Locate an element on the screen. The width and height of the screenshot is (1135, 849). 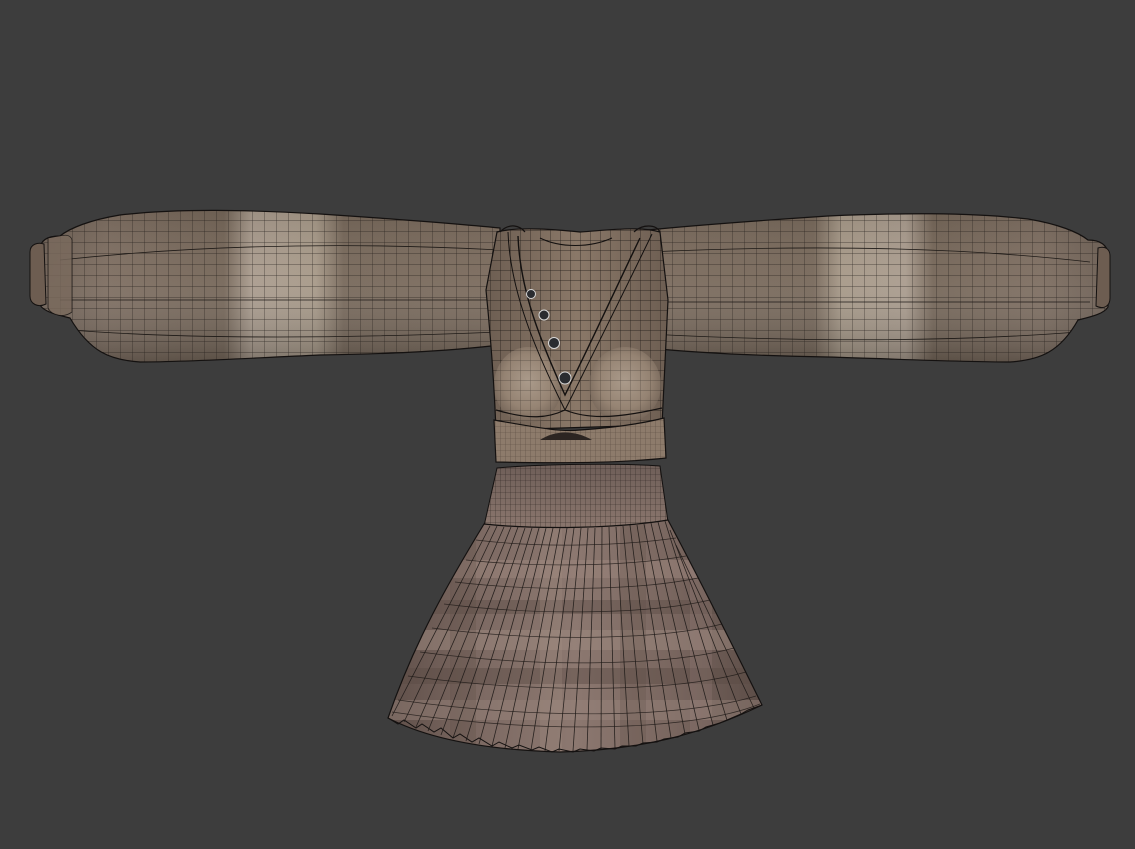
pleated-skirt is located at coordinates (575, 636).